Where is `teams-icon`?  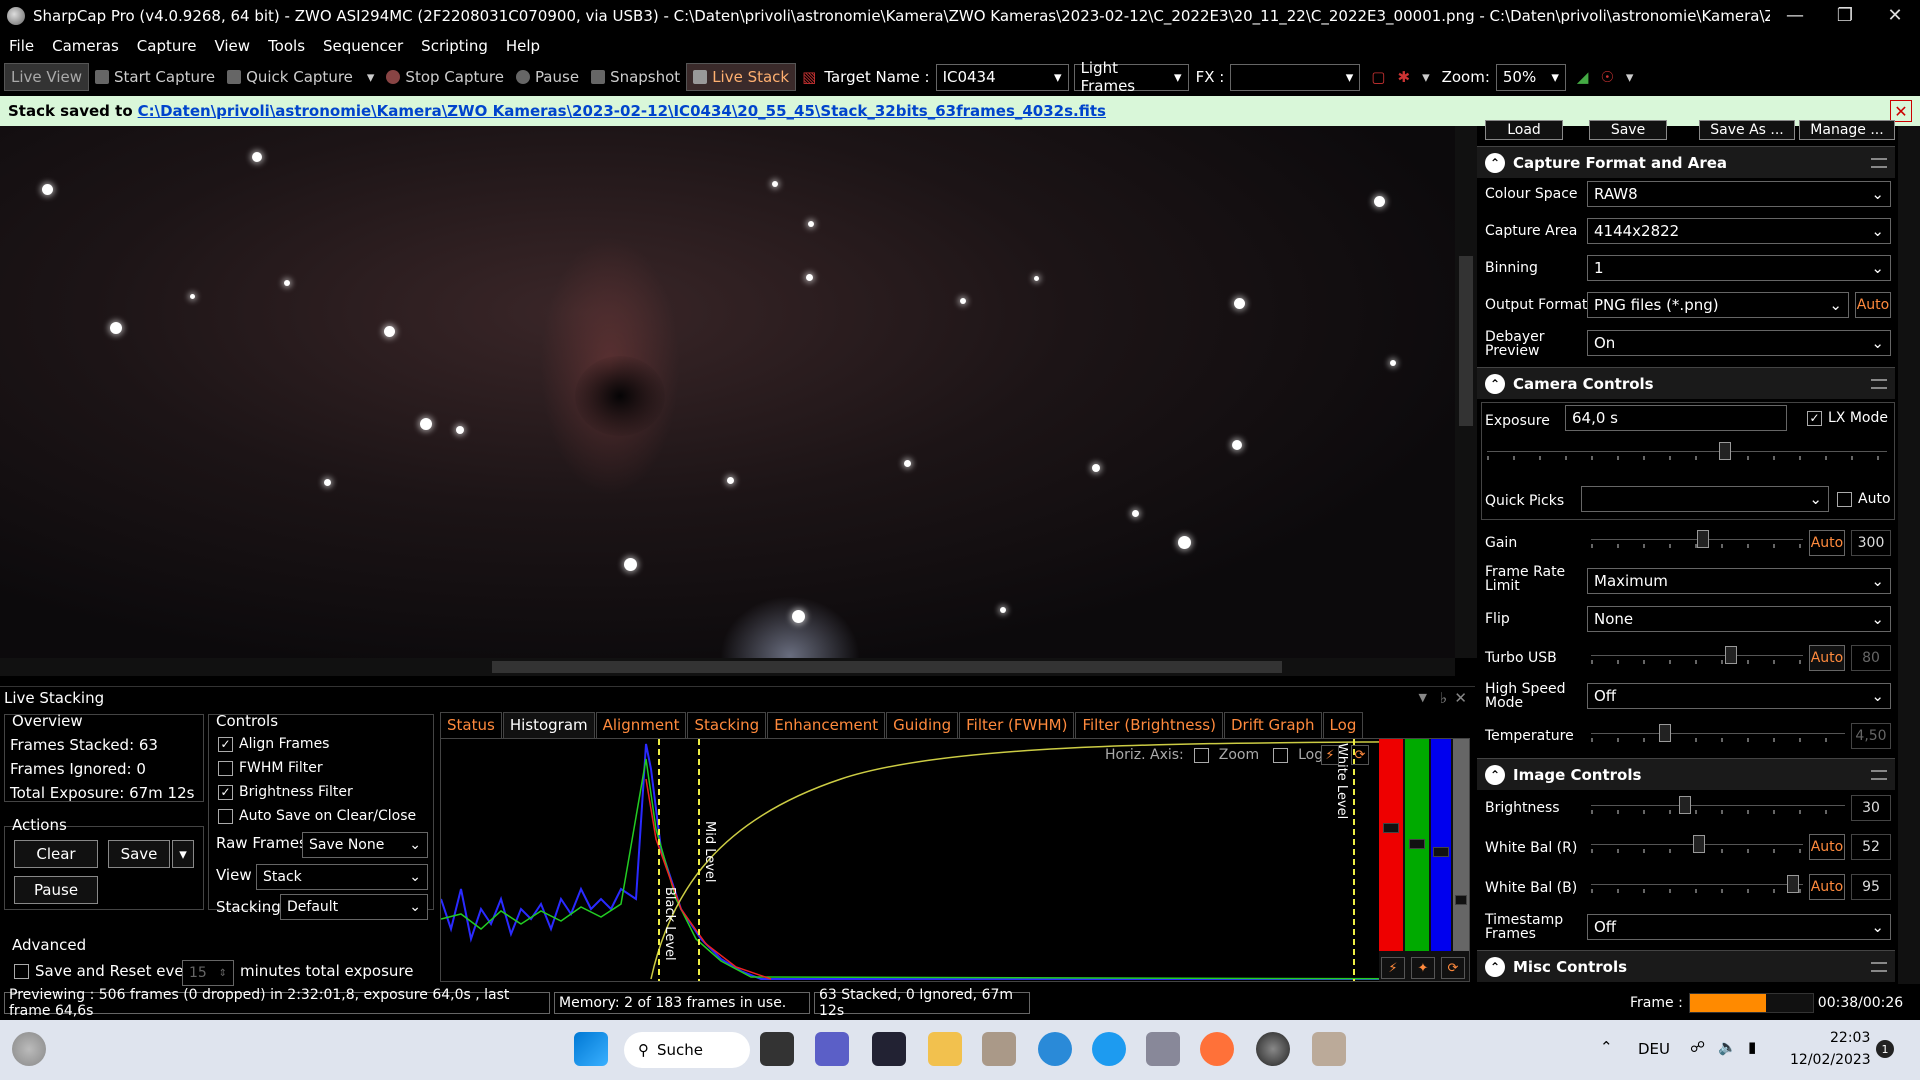
teams-icon is located at coordinates (832, 1049).